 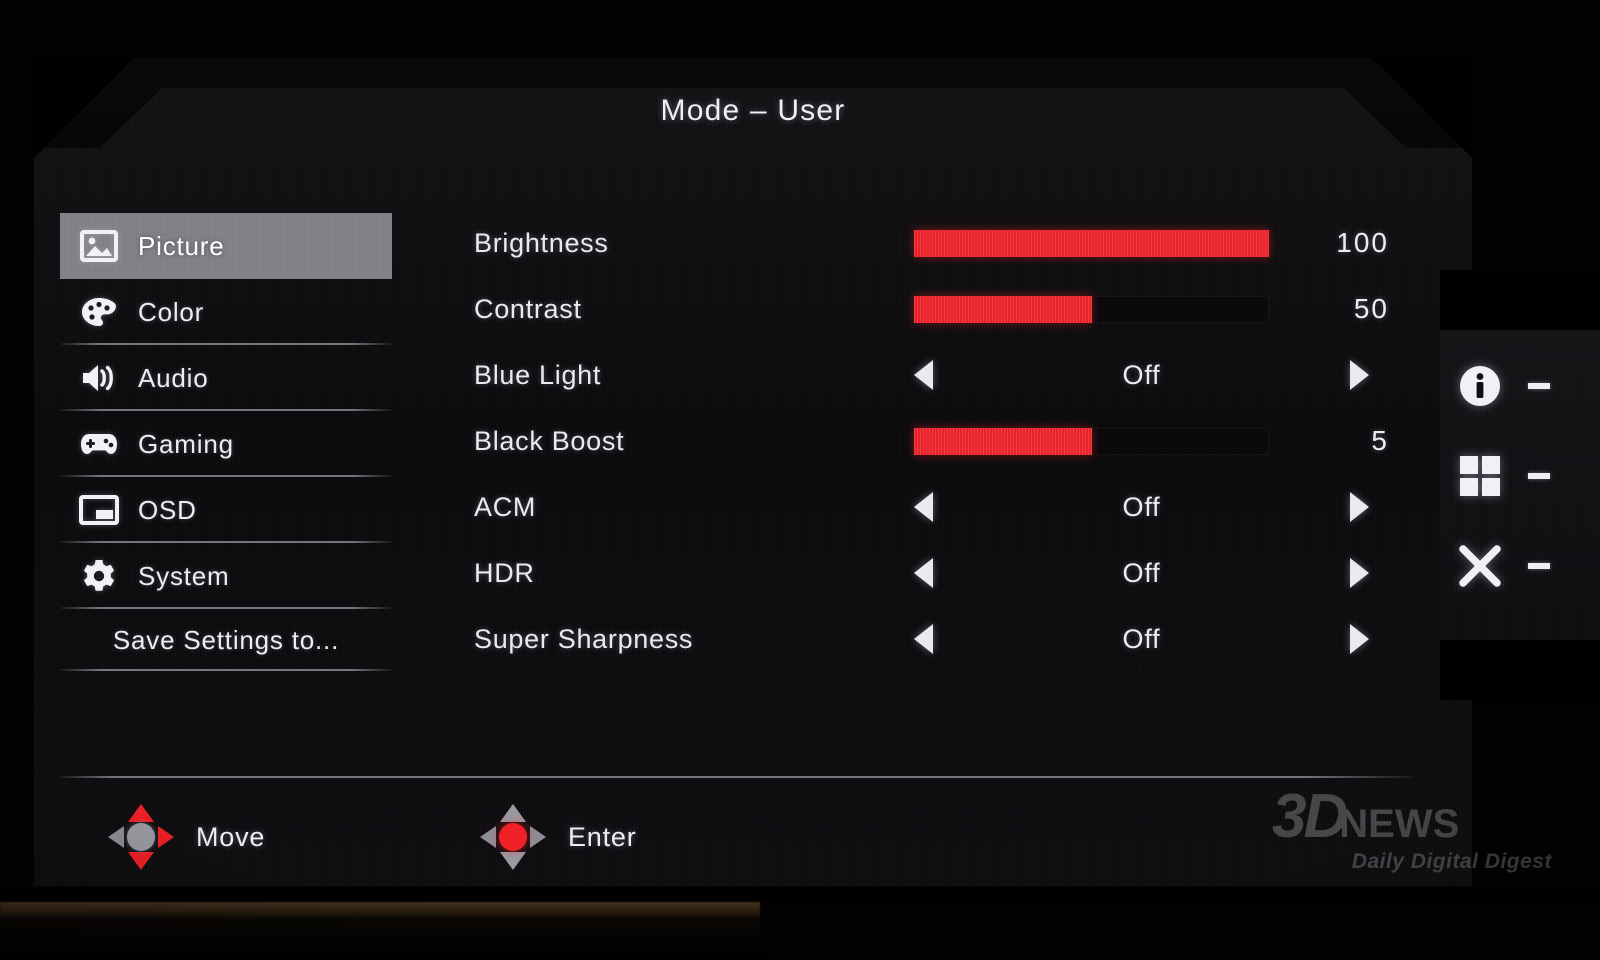 I want to click on side-panel, so click(x=1520, y=485).